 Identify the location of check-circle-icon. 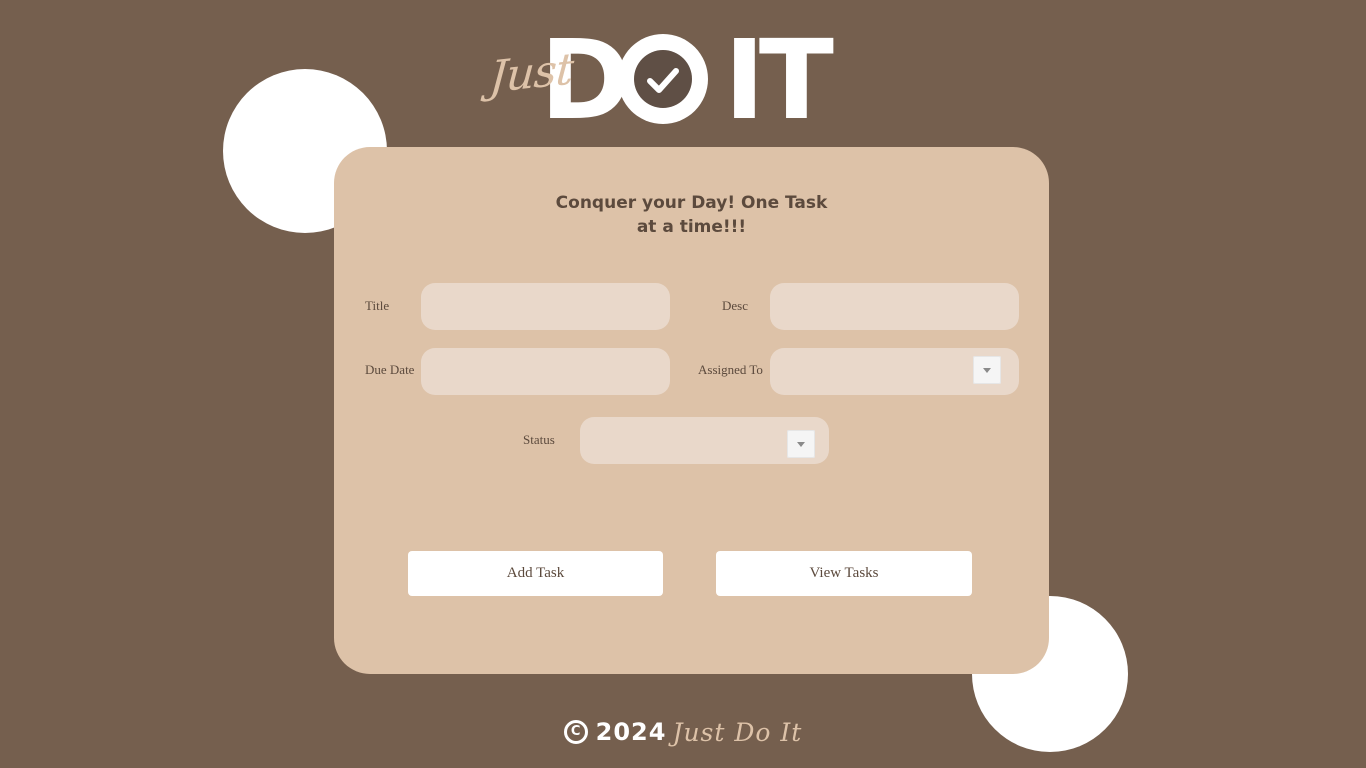
(663, 79).